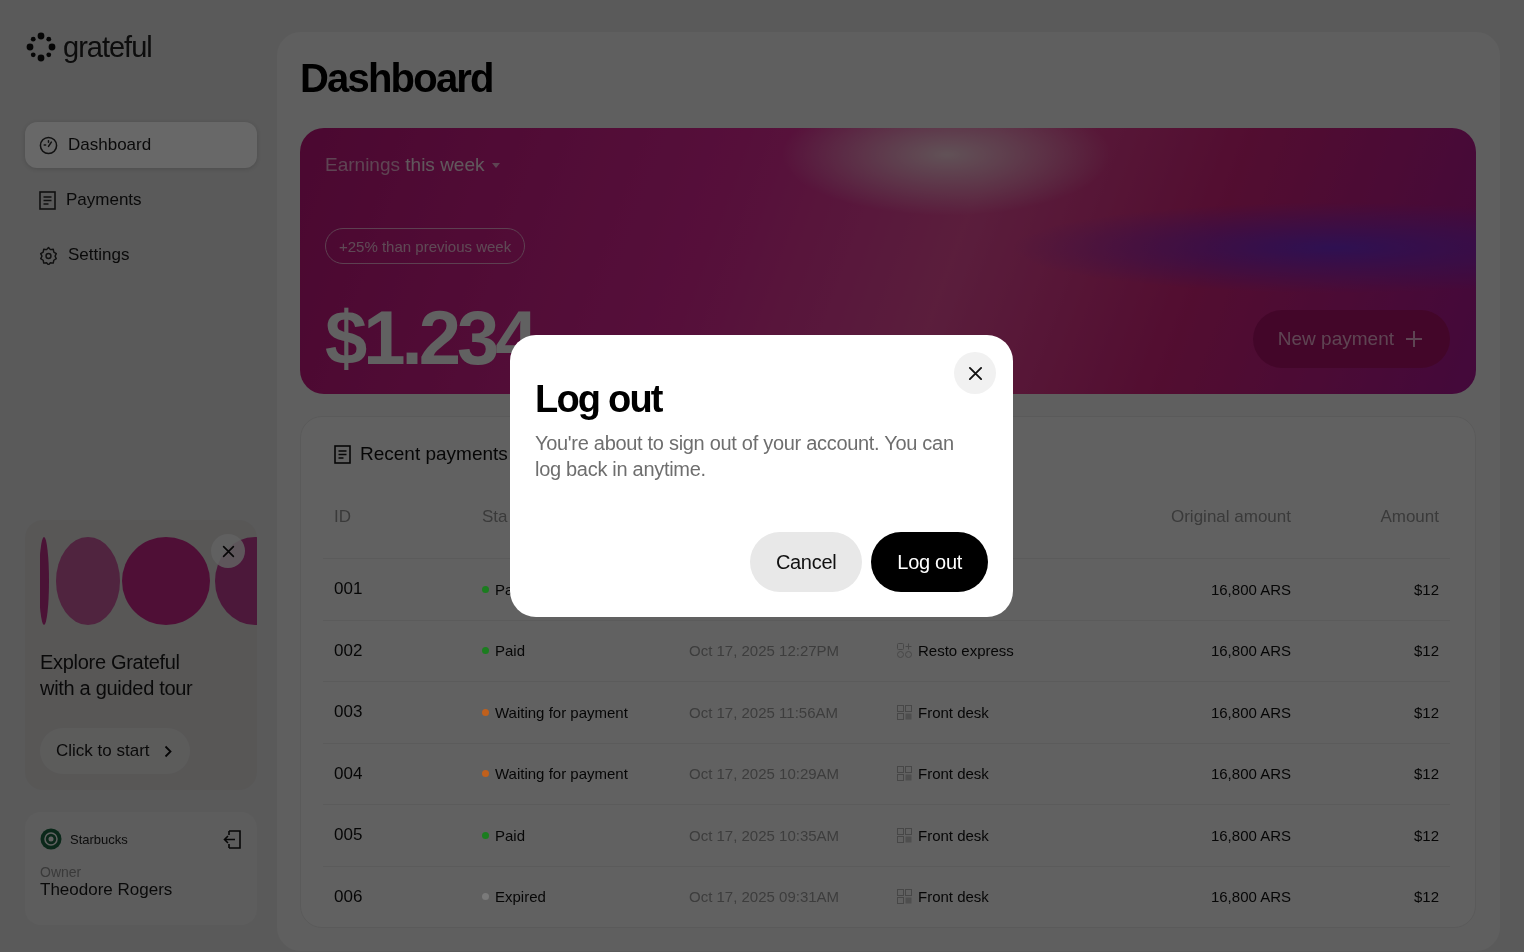 This screenshot has width=1524, height=952. I want to click on logout-button, so click(232, 839).